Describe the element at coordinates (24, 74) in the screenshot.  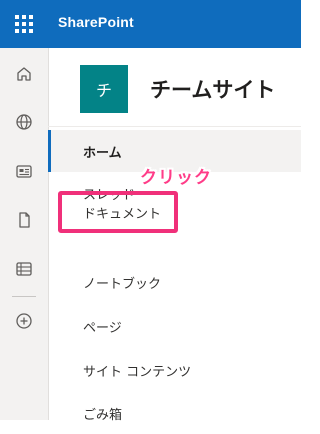
I see `home-icon` at that location.